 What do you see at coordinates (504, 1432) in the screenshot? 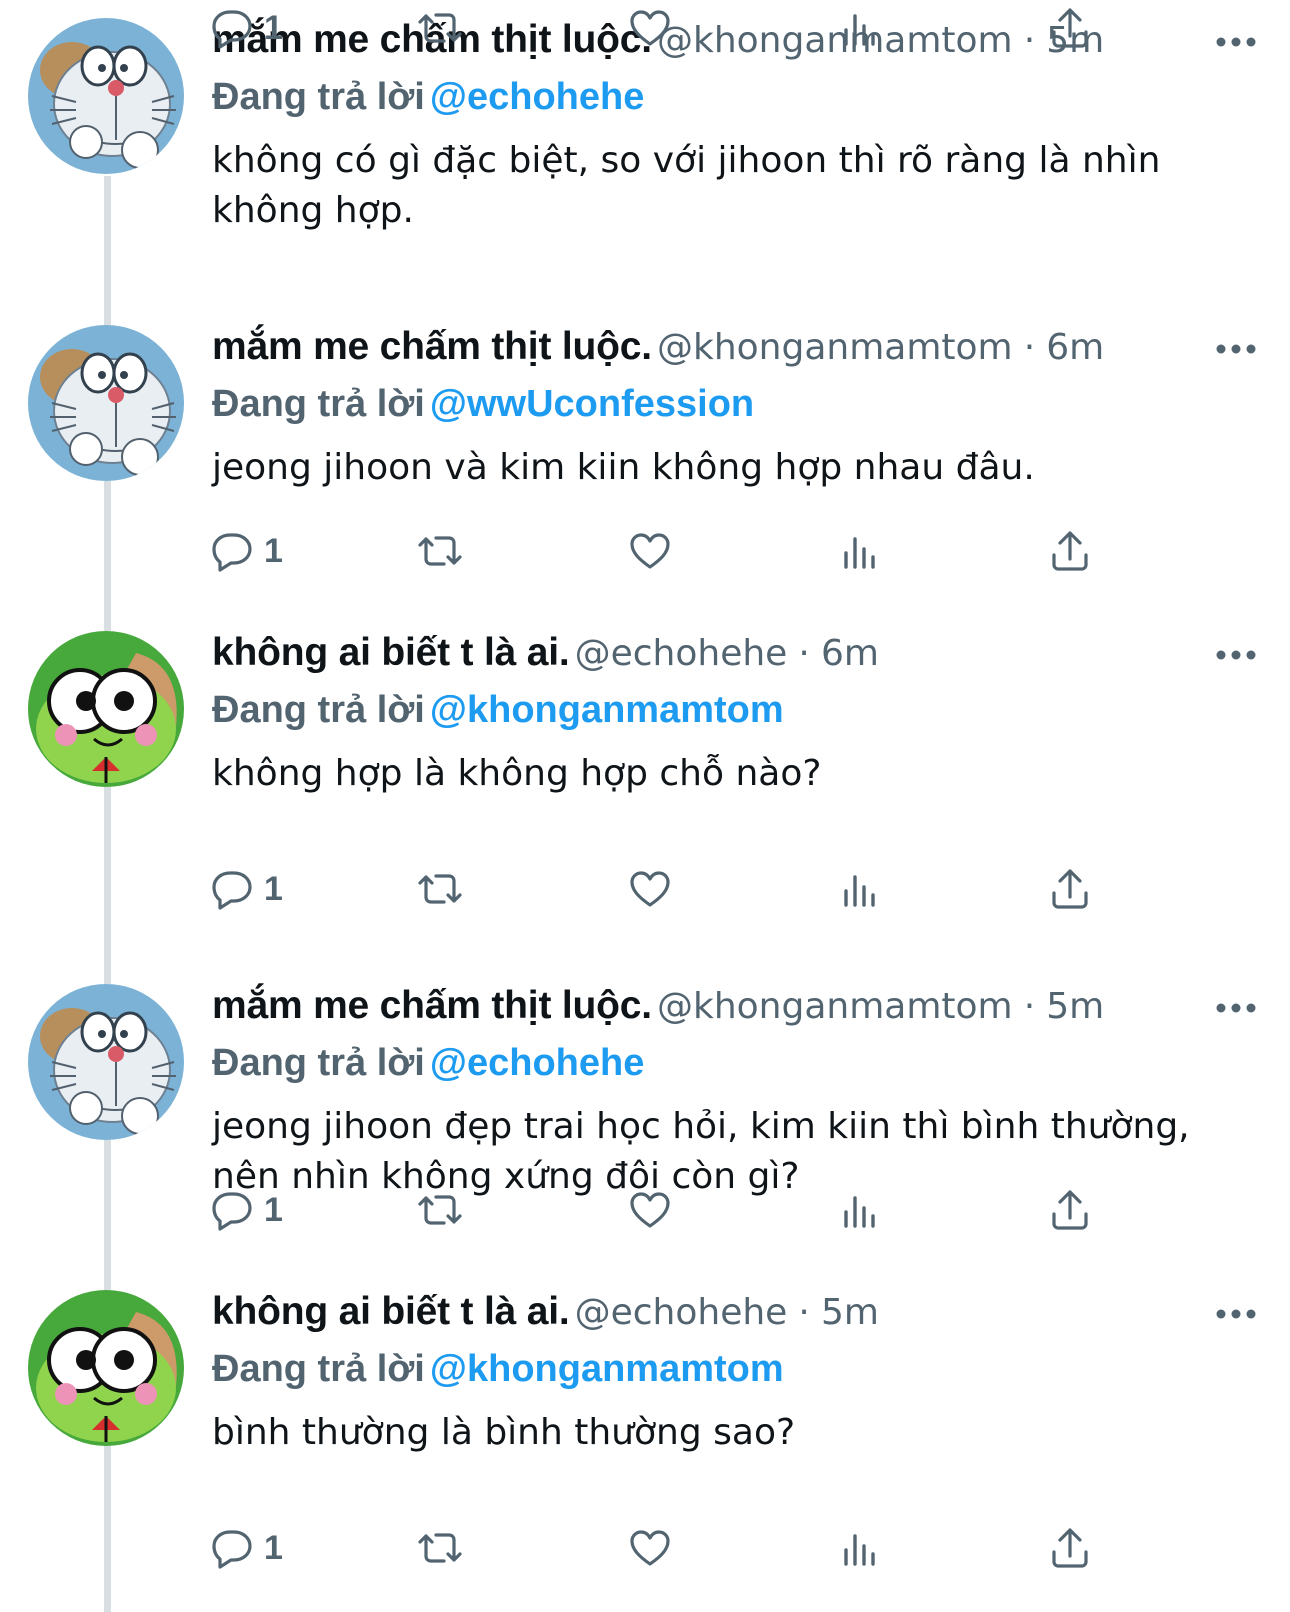
I see `tweet-text: bình thường là bình thường sao?` at bounding box center [504, 1432].